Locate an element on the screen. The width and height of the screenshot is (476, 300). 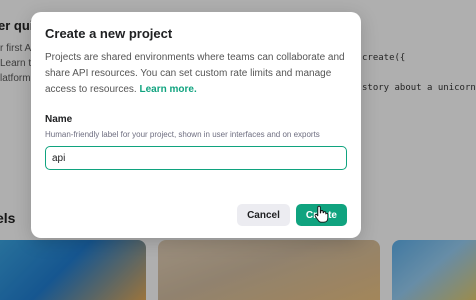
cancel-button: Cancel is located at coordinates (263, 215).